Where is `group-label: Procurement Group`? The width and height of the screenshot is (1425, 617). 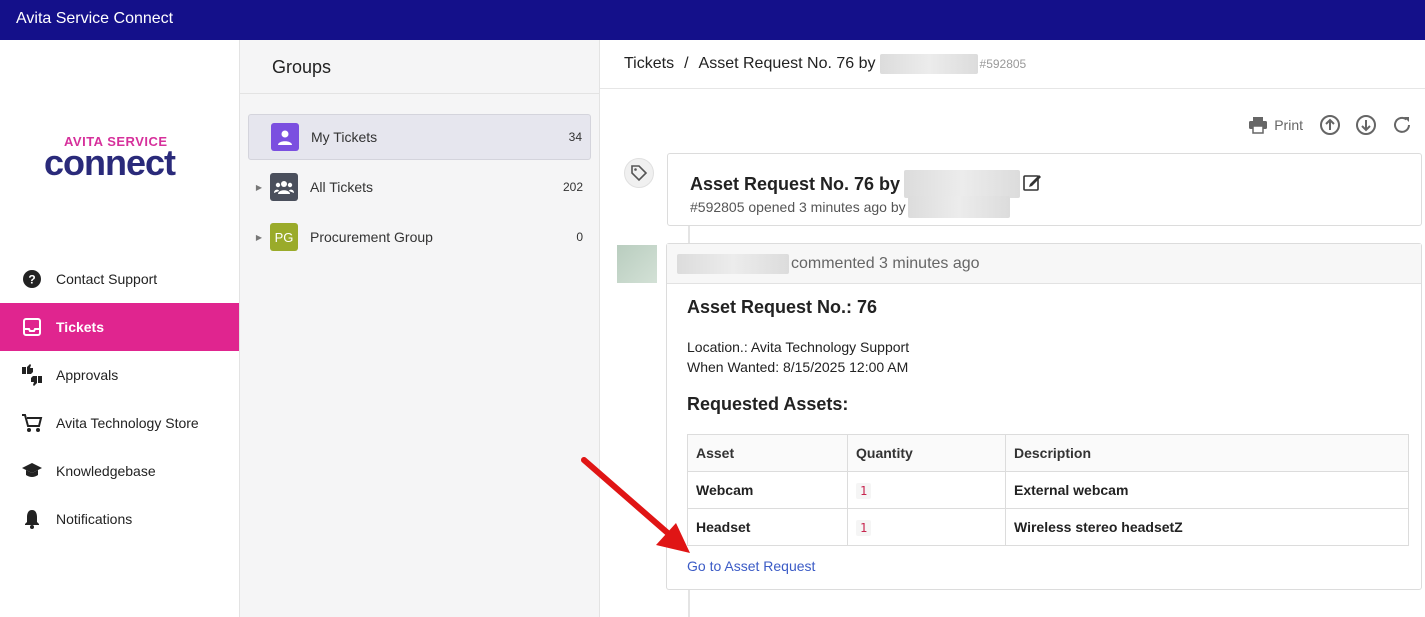
group-label: Procurement Group is located at coordinates (371, 237).